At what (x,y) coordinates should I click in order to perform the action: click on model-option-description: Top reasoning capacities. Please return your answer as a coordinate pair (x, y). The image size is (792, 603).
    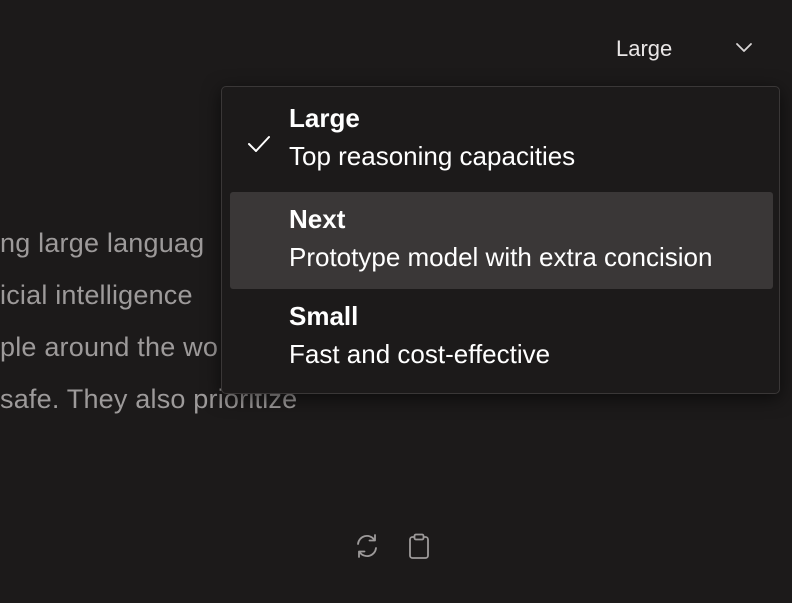
    Looking at the image, I should click on (432, 156).